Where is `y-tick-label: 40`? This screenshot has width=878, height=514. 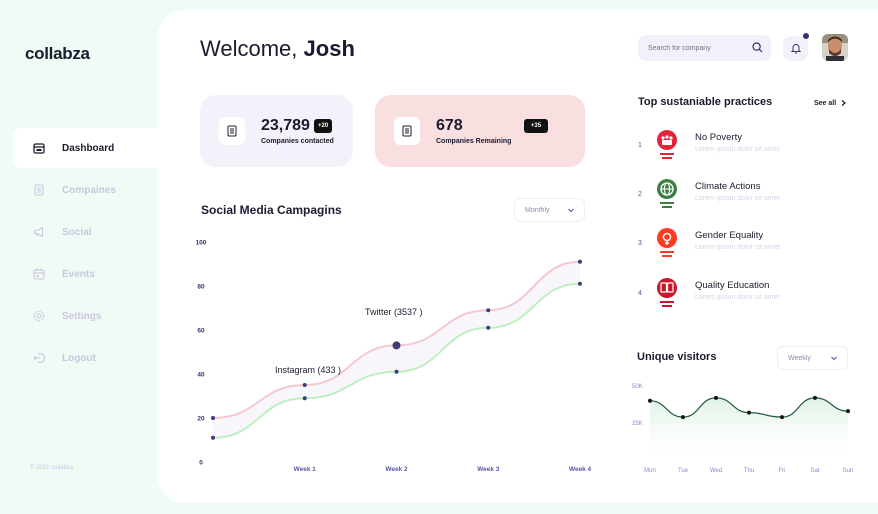 y-tick-label: 40 is located at coordinates (201, 375).